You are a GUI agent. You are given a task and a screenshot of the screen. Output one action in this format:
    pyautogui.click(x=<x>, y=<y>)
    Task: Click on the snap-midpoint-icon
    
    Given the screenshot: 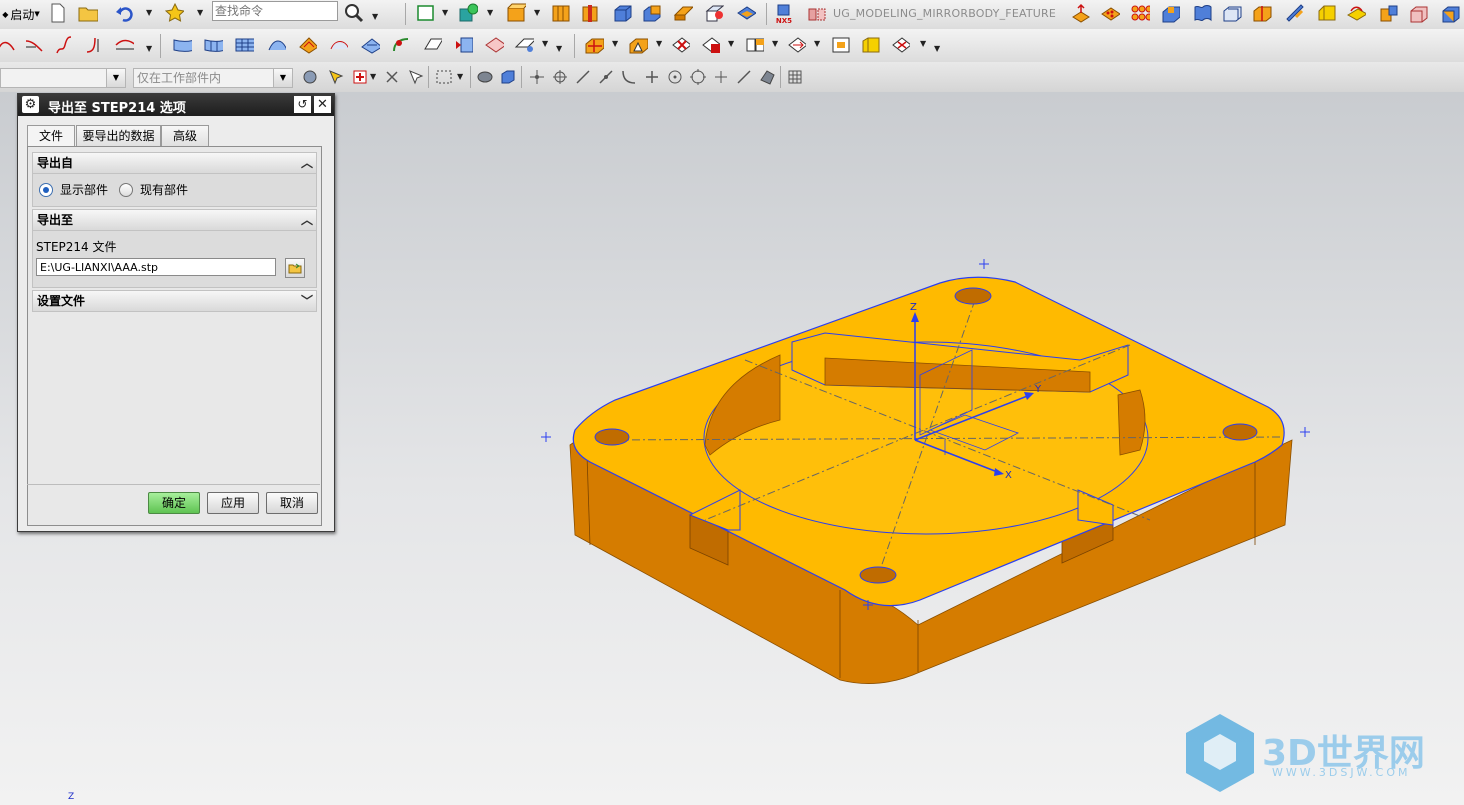 What is the action you would take?
    pyautogui.click(x=560, y=77)
    